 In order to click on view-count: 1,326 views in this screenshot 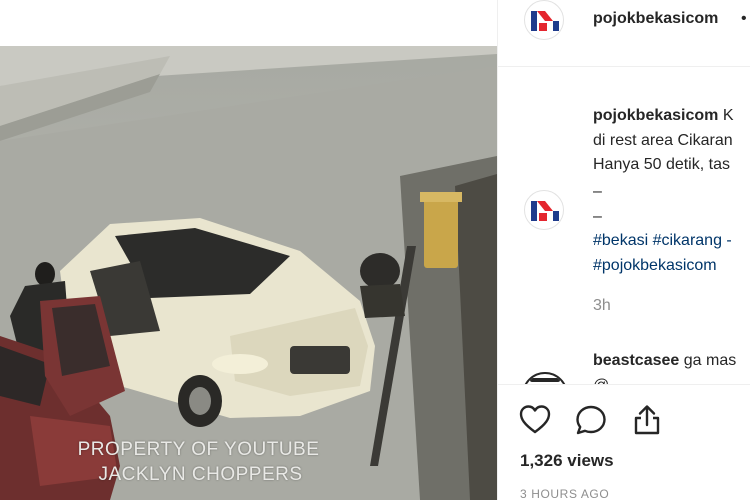, I will do `click(567, 461)`.